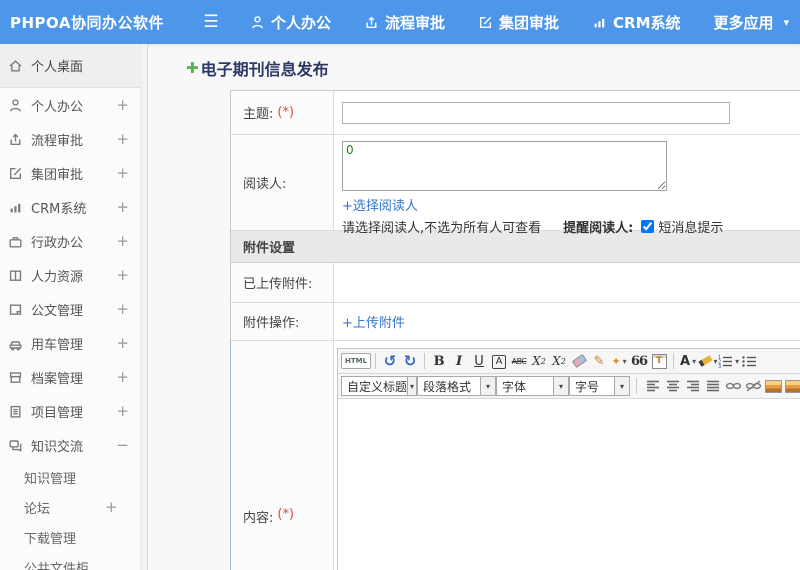 This screenshot has width=800, height=570. What do you see at coordinates (536, 112) in the screenshot?
I see `subject-input` at bounding box center [536, 112].